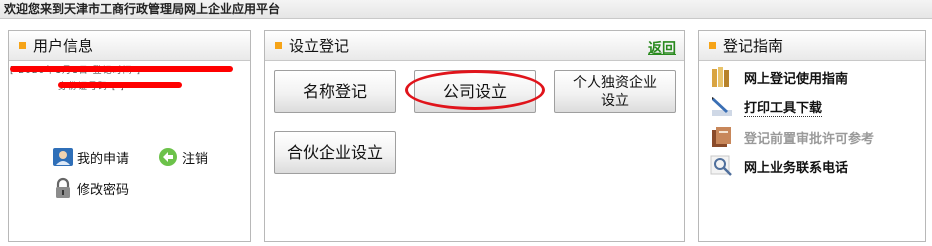  I want to click on user-info-header: 用户信息, so click(129, 46).